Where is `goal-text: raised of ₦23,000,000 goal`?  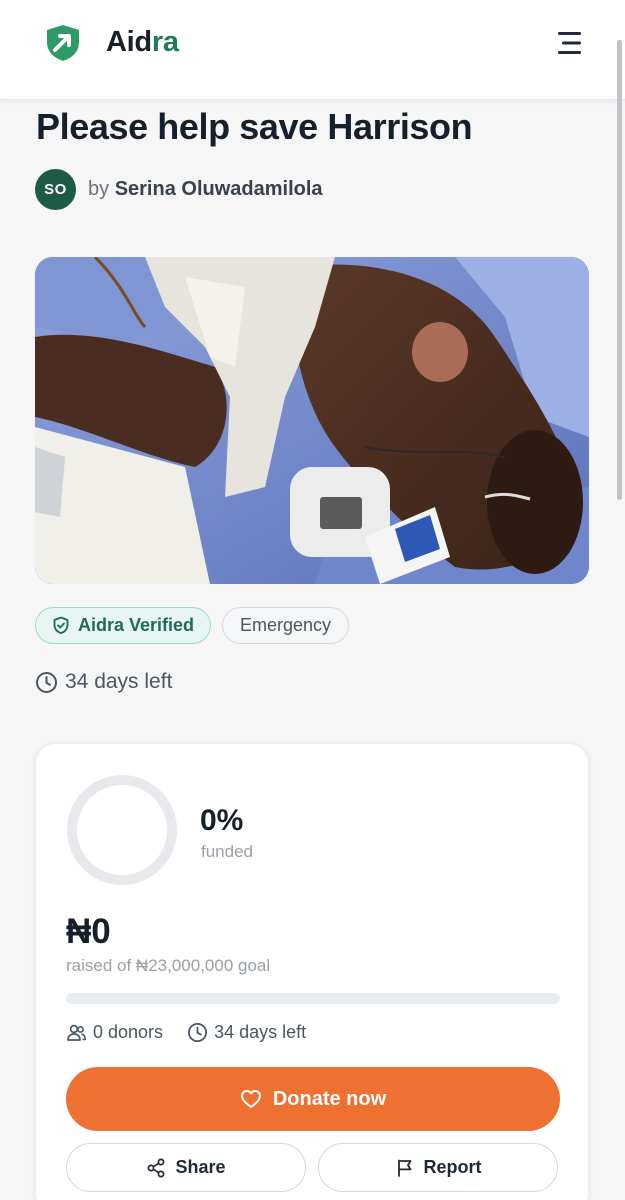 goal-text: raised of ₦23,000,000 goal is located at coordinates (168, 965).